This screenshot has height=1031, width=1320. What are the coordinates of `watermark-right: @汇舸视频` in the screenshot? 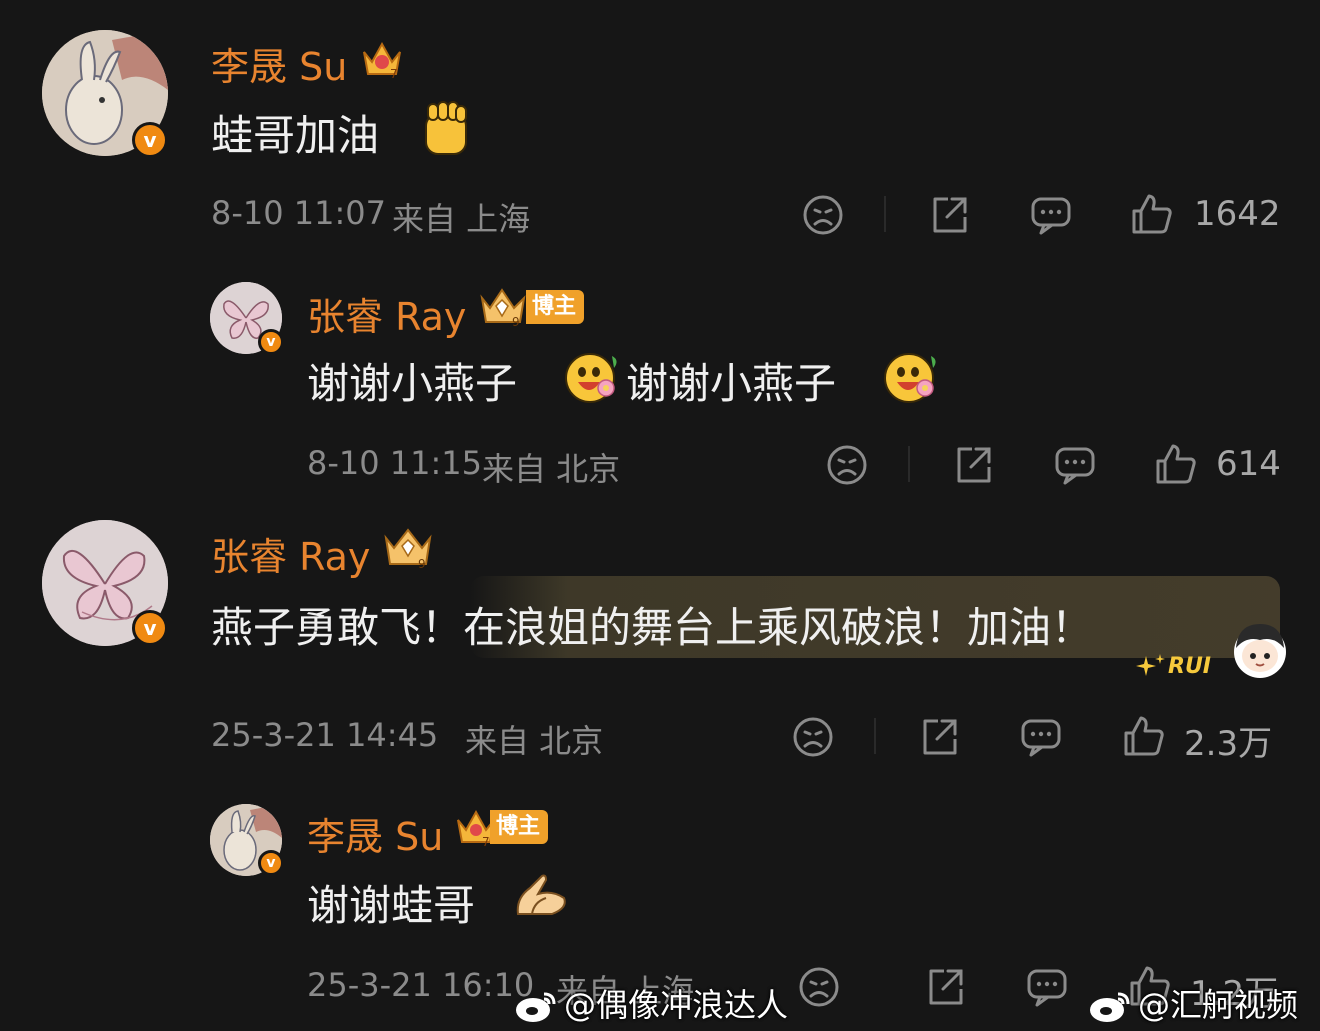 It's located at (1193, 1003).